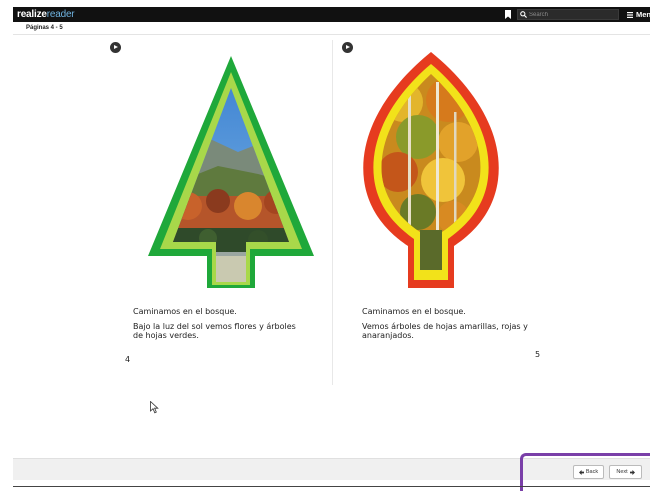 Image resolution: width=650 pixels, height=491 pixels. What do you see at coordinates (523, 14) in the screenshot?
I see `search-icon` at bounding box center [523, 14].